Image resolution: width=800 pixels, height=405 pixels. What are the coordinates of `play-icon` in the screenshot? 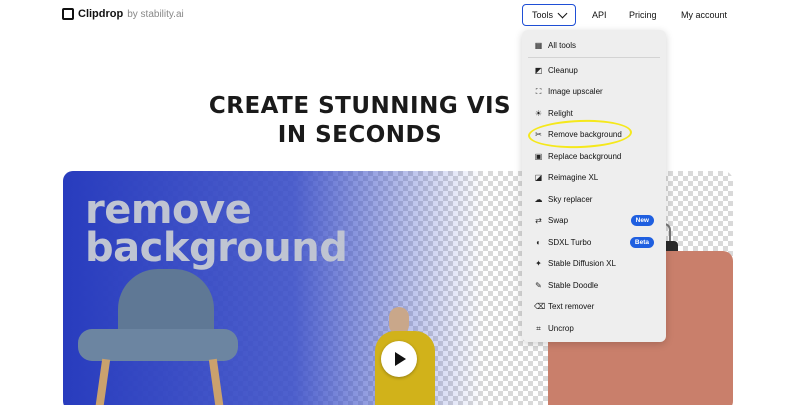 It's located at (400, 359).